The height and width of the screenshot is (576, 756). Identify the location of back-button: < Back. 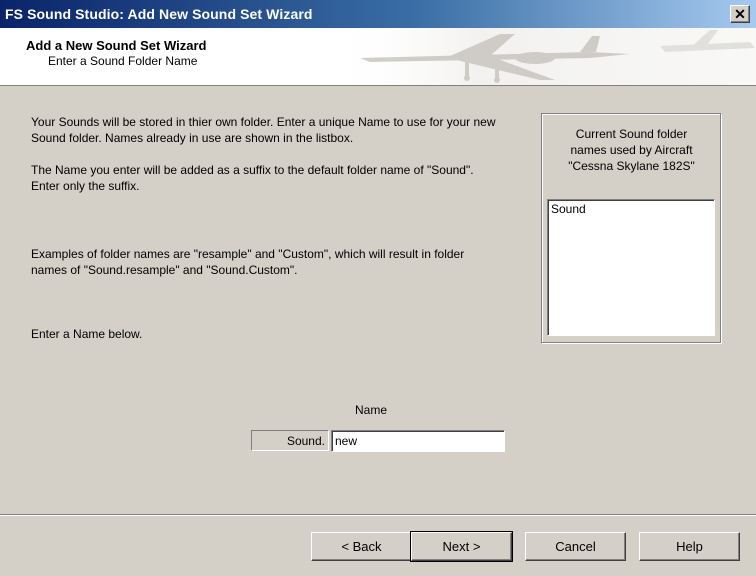
(361, 546).